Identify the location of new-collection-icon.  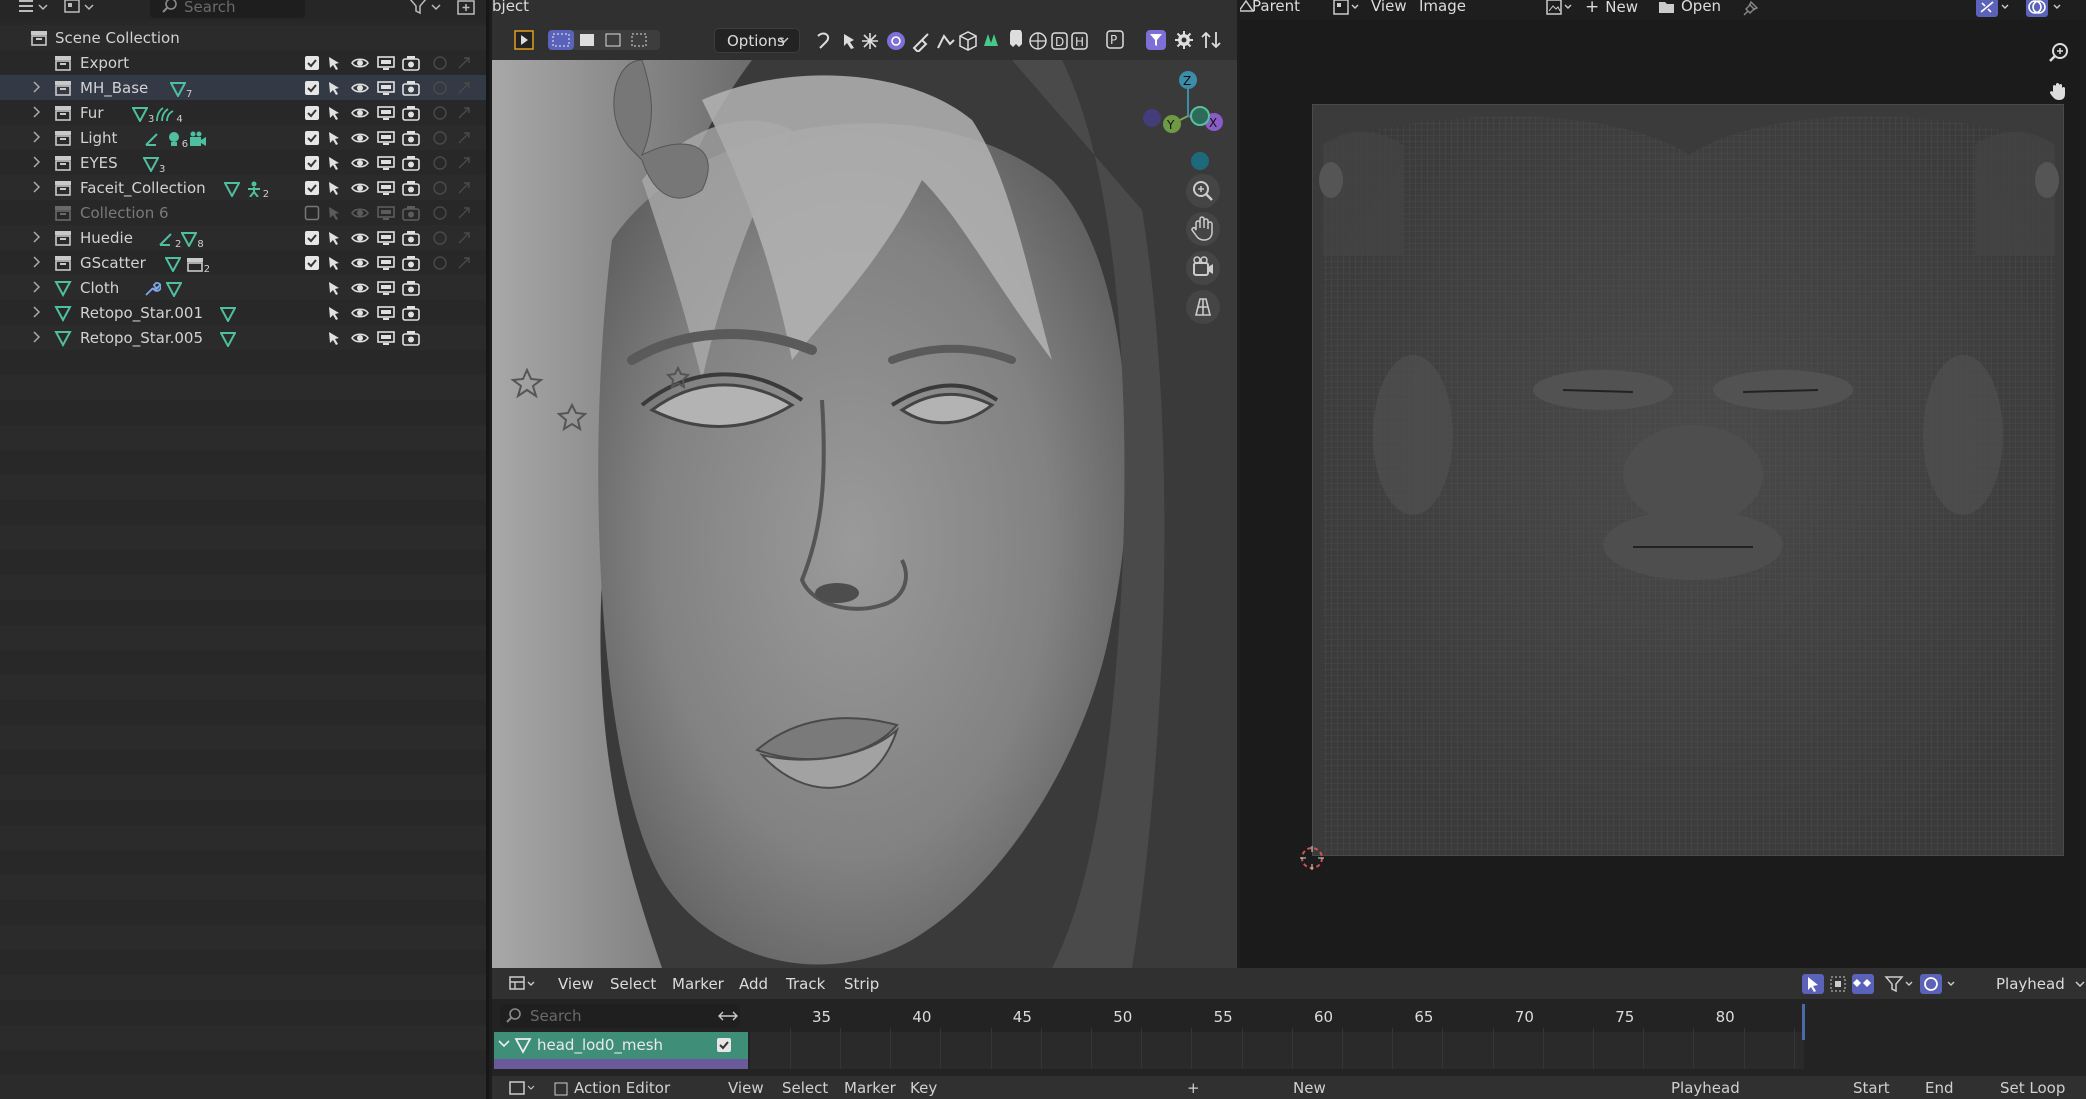
(467, 9).